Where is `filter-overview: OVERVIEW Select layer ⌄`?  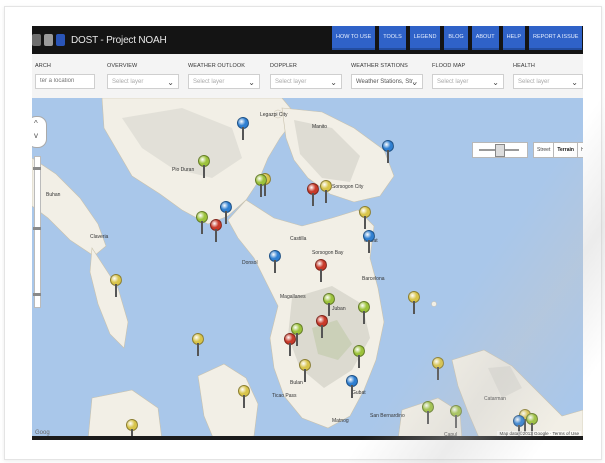
filter-overview: OVERVIEW Select layer ⌄ is located at coordinates (144, 76).